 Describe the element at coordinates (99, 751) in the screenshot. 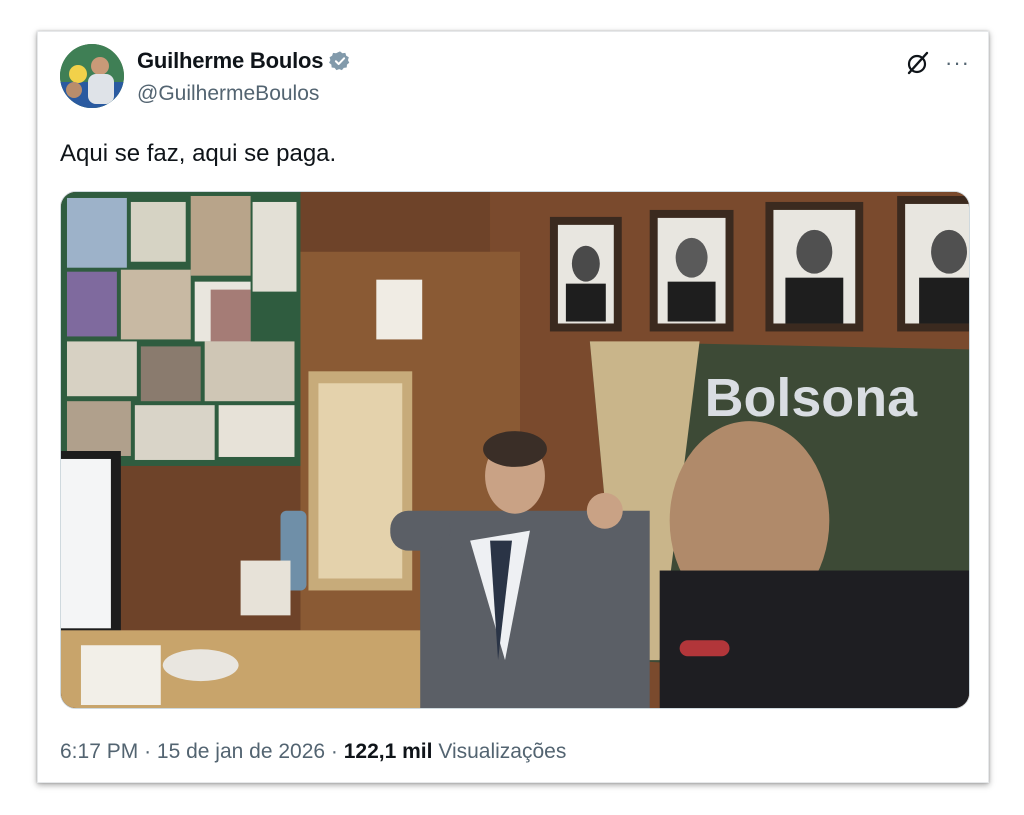

I see `timestamp-time: 6:17 PM` at that location.